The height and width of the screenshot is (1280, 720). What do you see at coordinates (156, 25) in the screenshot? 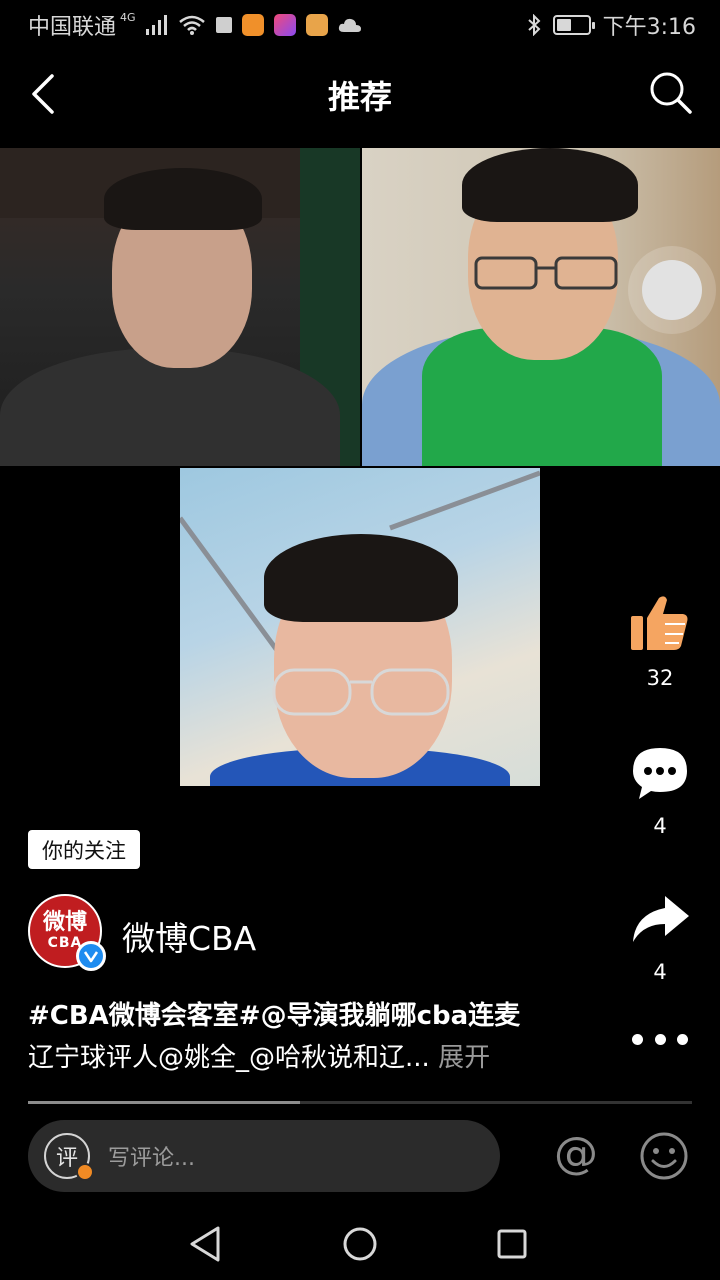
I see `signal-icon` at bounding box center [156, 25].